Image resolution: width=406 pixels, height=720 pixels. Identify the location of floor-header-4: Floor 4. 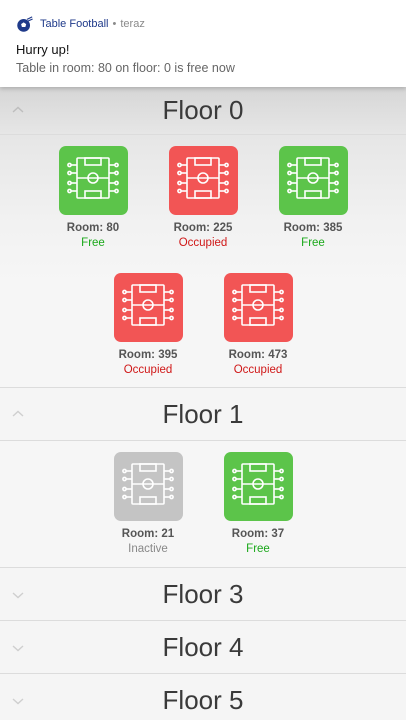
(203, 647).